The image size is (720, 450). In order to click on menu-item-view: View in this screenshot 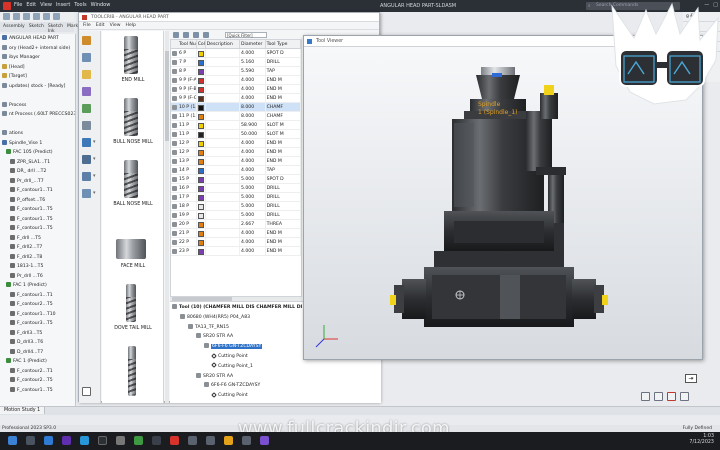, I will do `click(46, 5)`.